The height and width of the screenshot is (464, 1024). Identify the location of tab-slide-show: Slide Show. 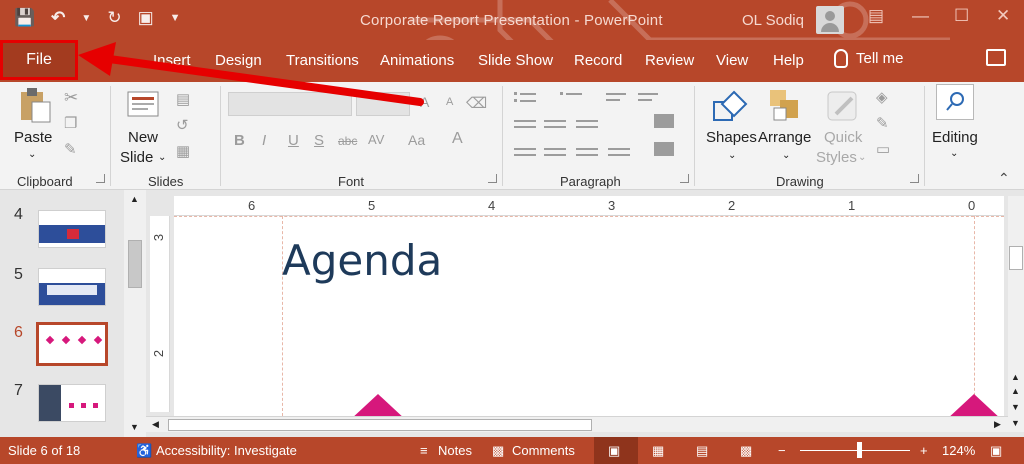
(515, 60).